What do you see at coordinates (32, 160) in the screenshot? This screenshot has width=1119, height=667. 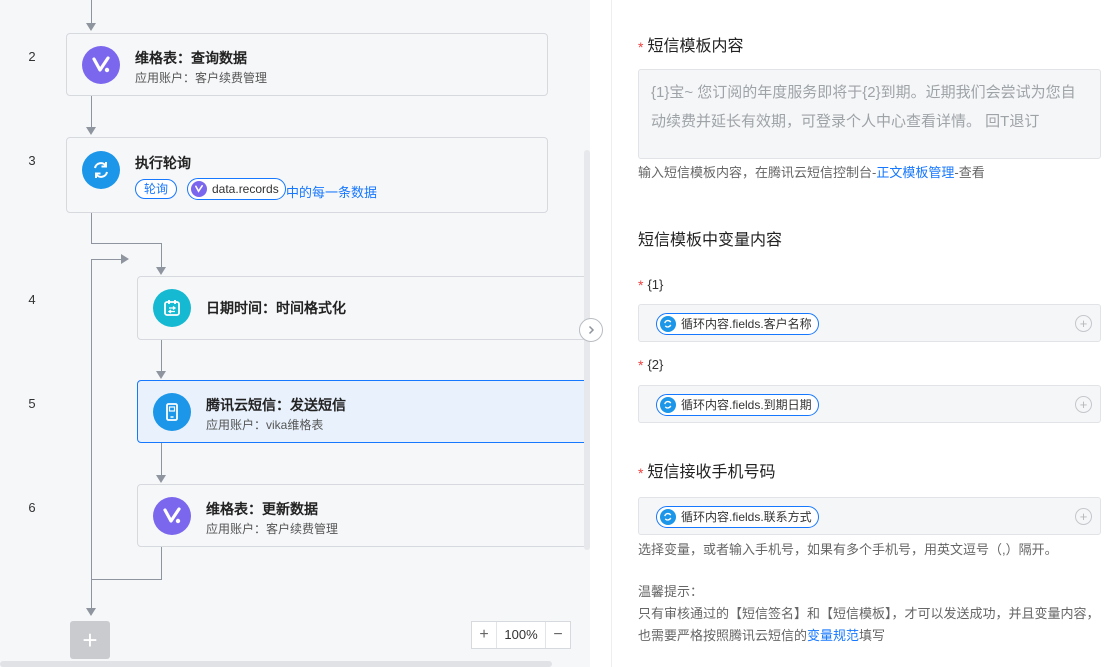 I see `step-number: 3` at bounding box center [32, 160].